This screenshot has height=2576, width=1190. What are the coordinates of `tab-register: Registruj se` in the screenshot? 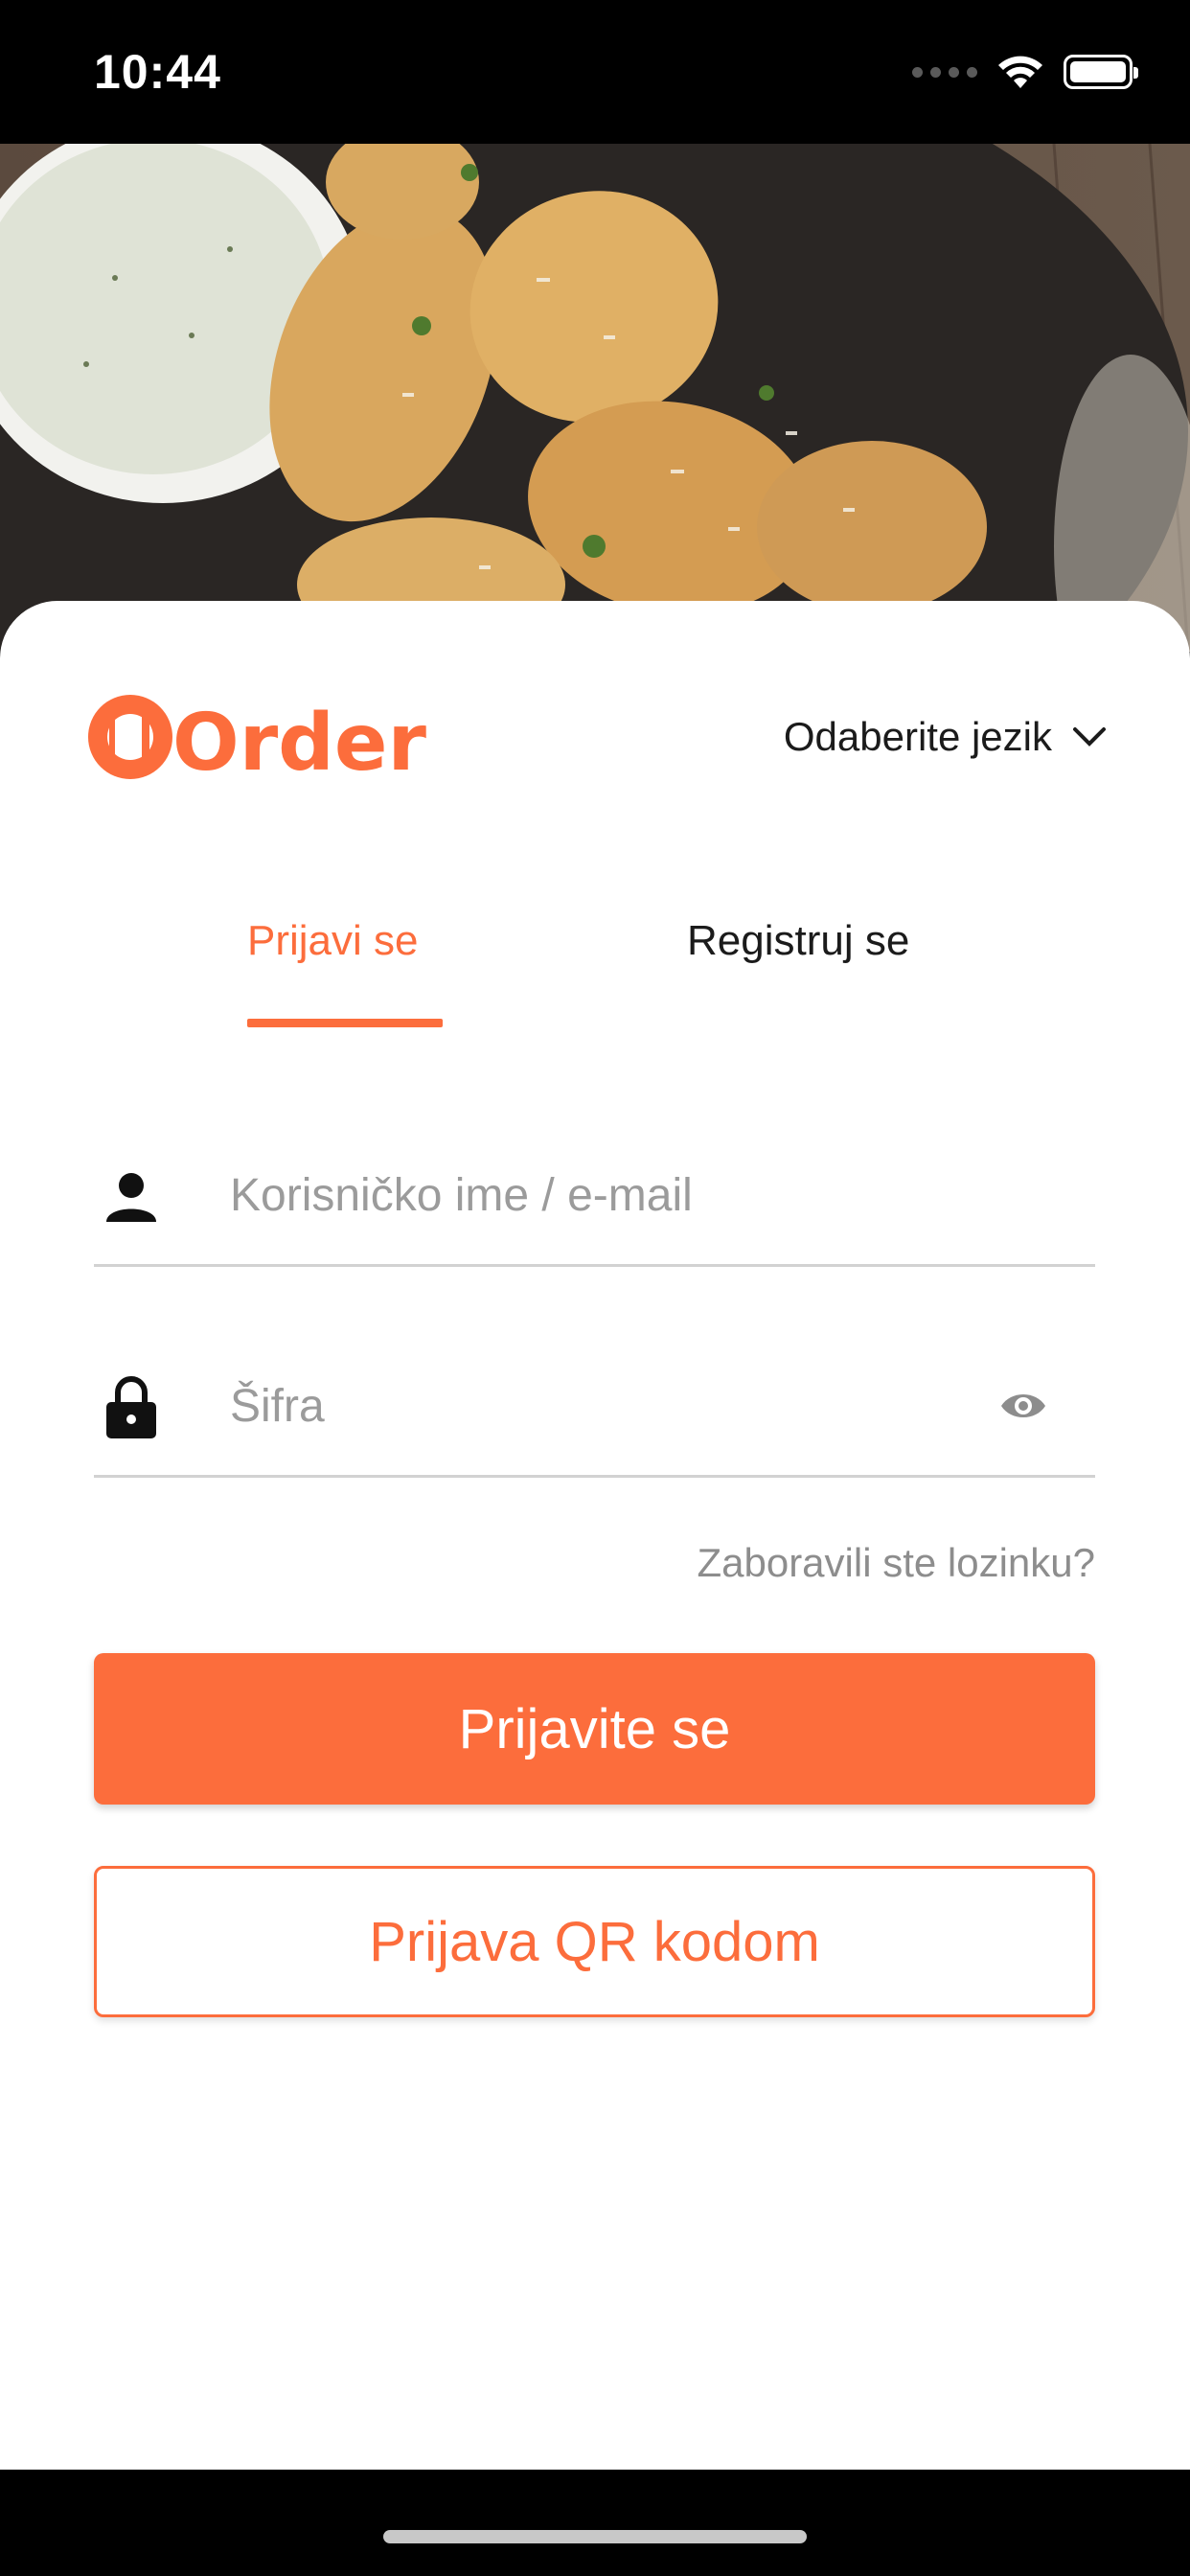 It's located at (798, 941).